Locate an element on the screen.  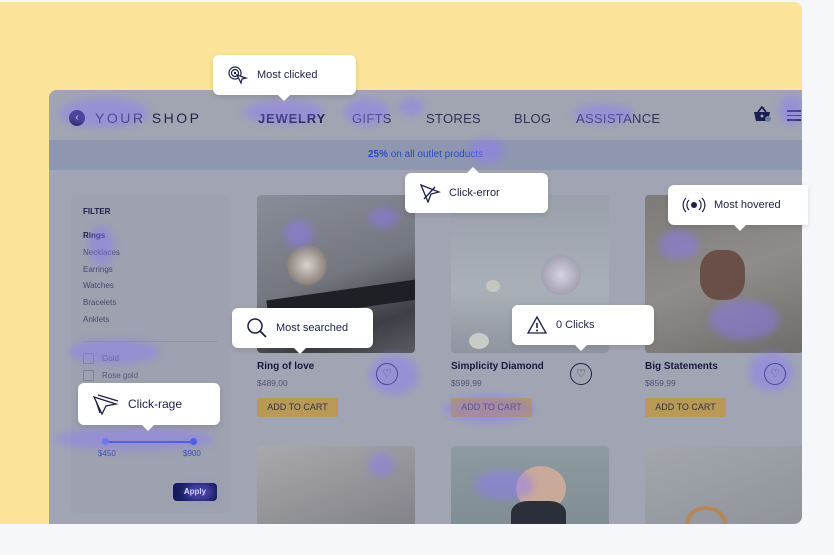
apply-button: Apply is located at coordinates (195, 492).